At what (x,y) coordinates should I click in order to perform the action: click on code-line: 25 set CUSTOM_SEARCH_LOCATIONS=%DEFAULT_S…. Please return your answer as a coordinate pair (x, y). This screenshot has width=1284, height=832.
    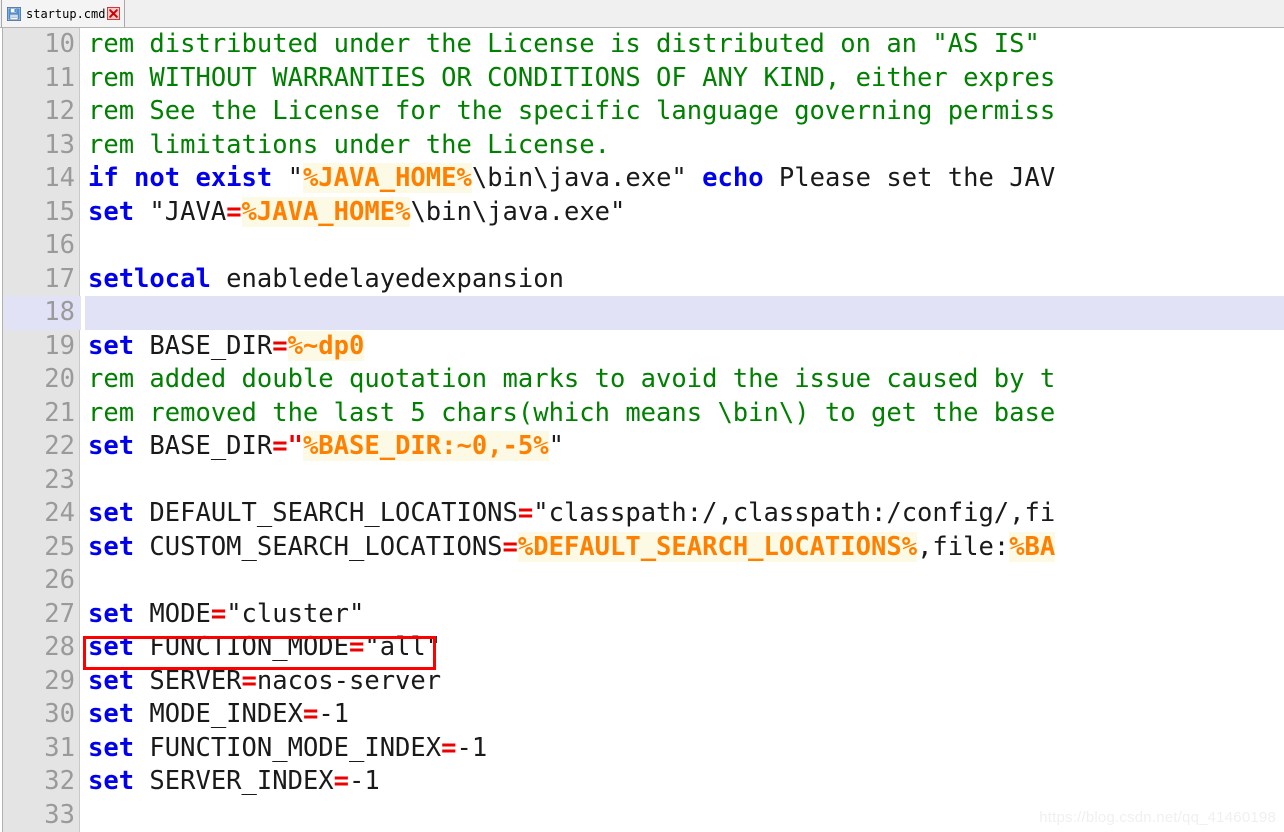
    Looking at the image, I should click on (642, 548).